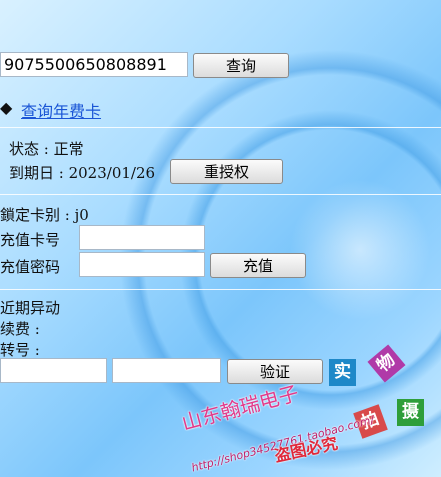 Image resolution: width=441 pixels, height=477 pixels. What do you see at coordinates (30, 308) in the screenshot?
I see `recent-changes-title: 近期异动` at bounding box center [30, 308].